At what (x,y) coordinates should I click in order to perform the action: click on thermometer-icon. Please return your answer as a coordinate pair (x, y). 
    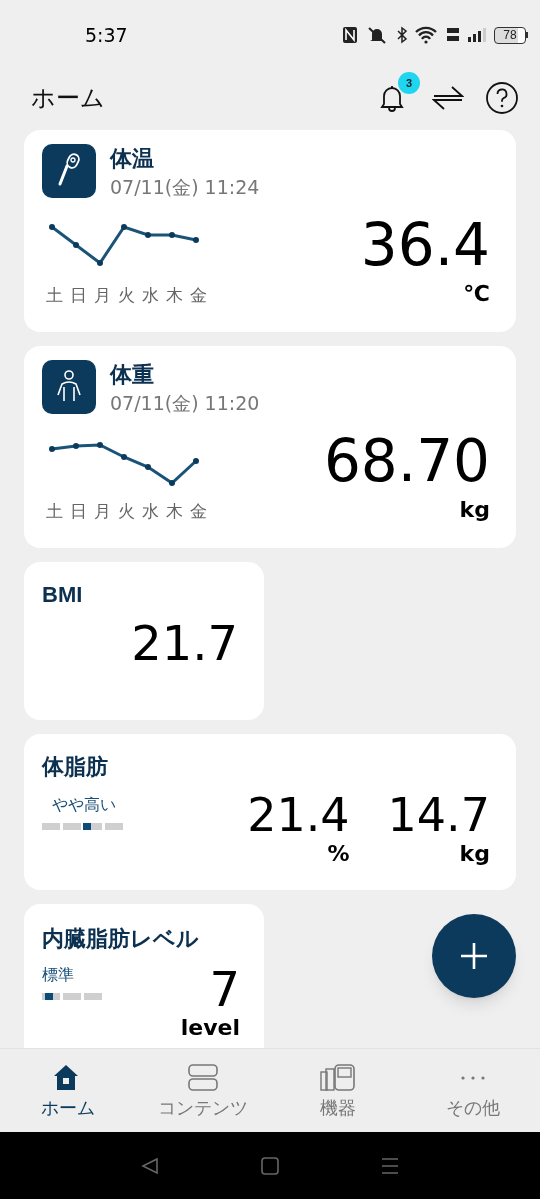
    Looking at the image, I should click on (69, 171).